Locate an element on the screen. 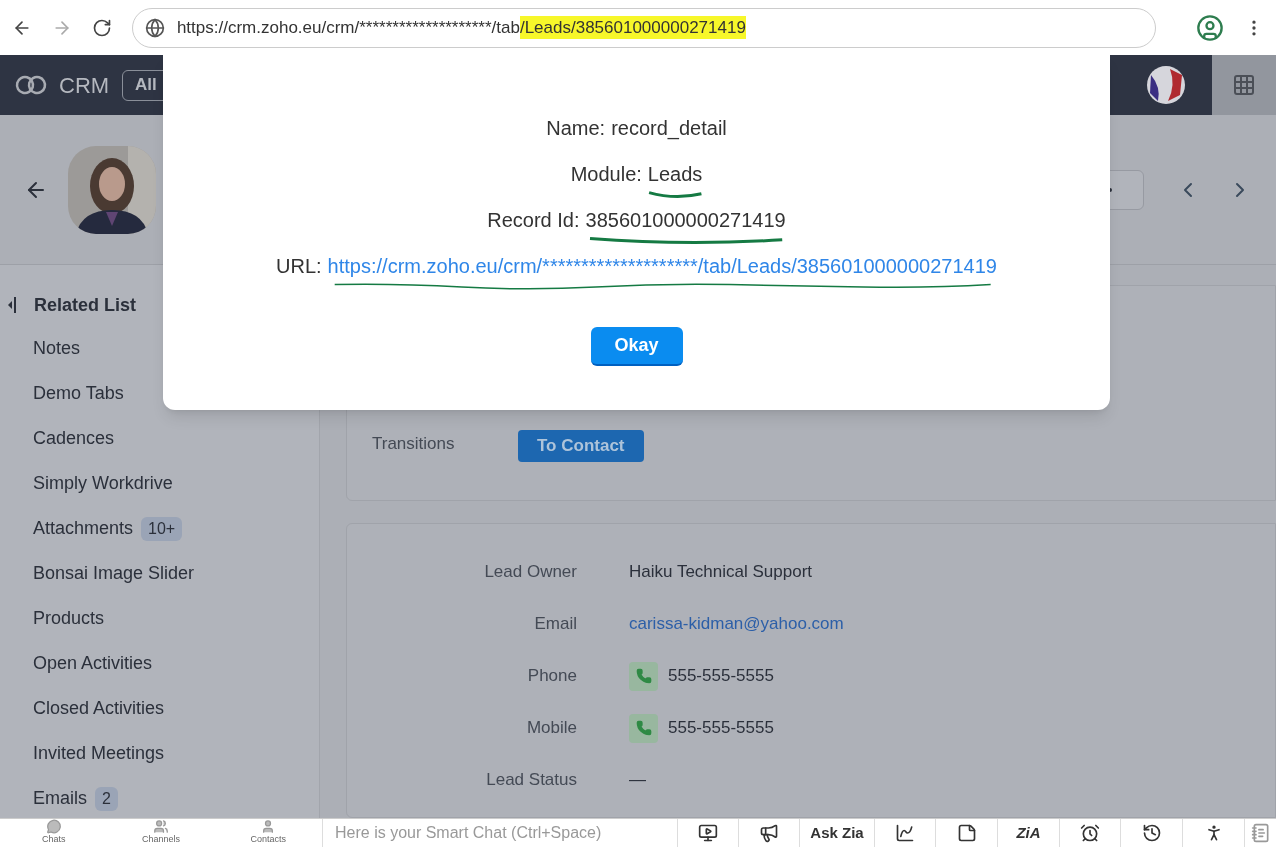 The width and height of the screenshot is (1276, 847). related-list-heading: Related List is located at coordinates (85, 305).